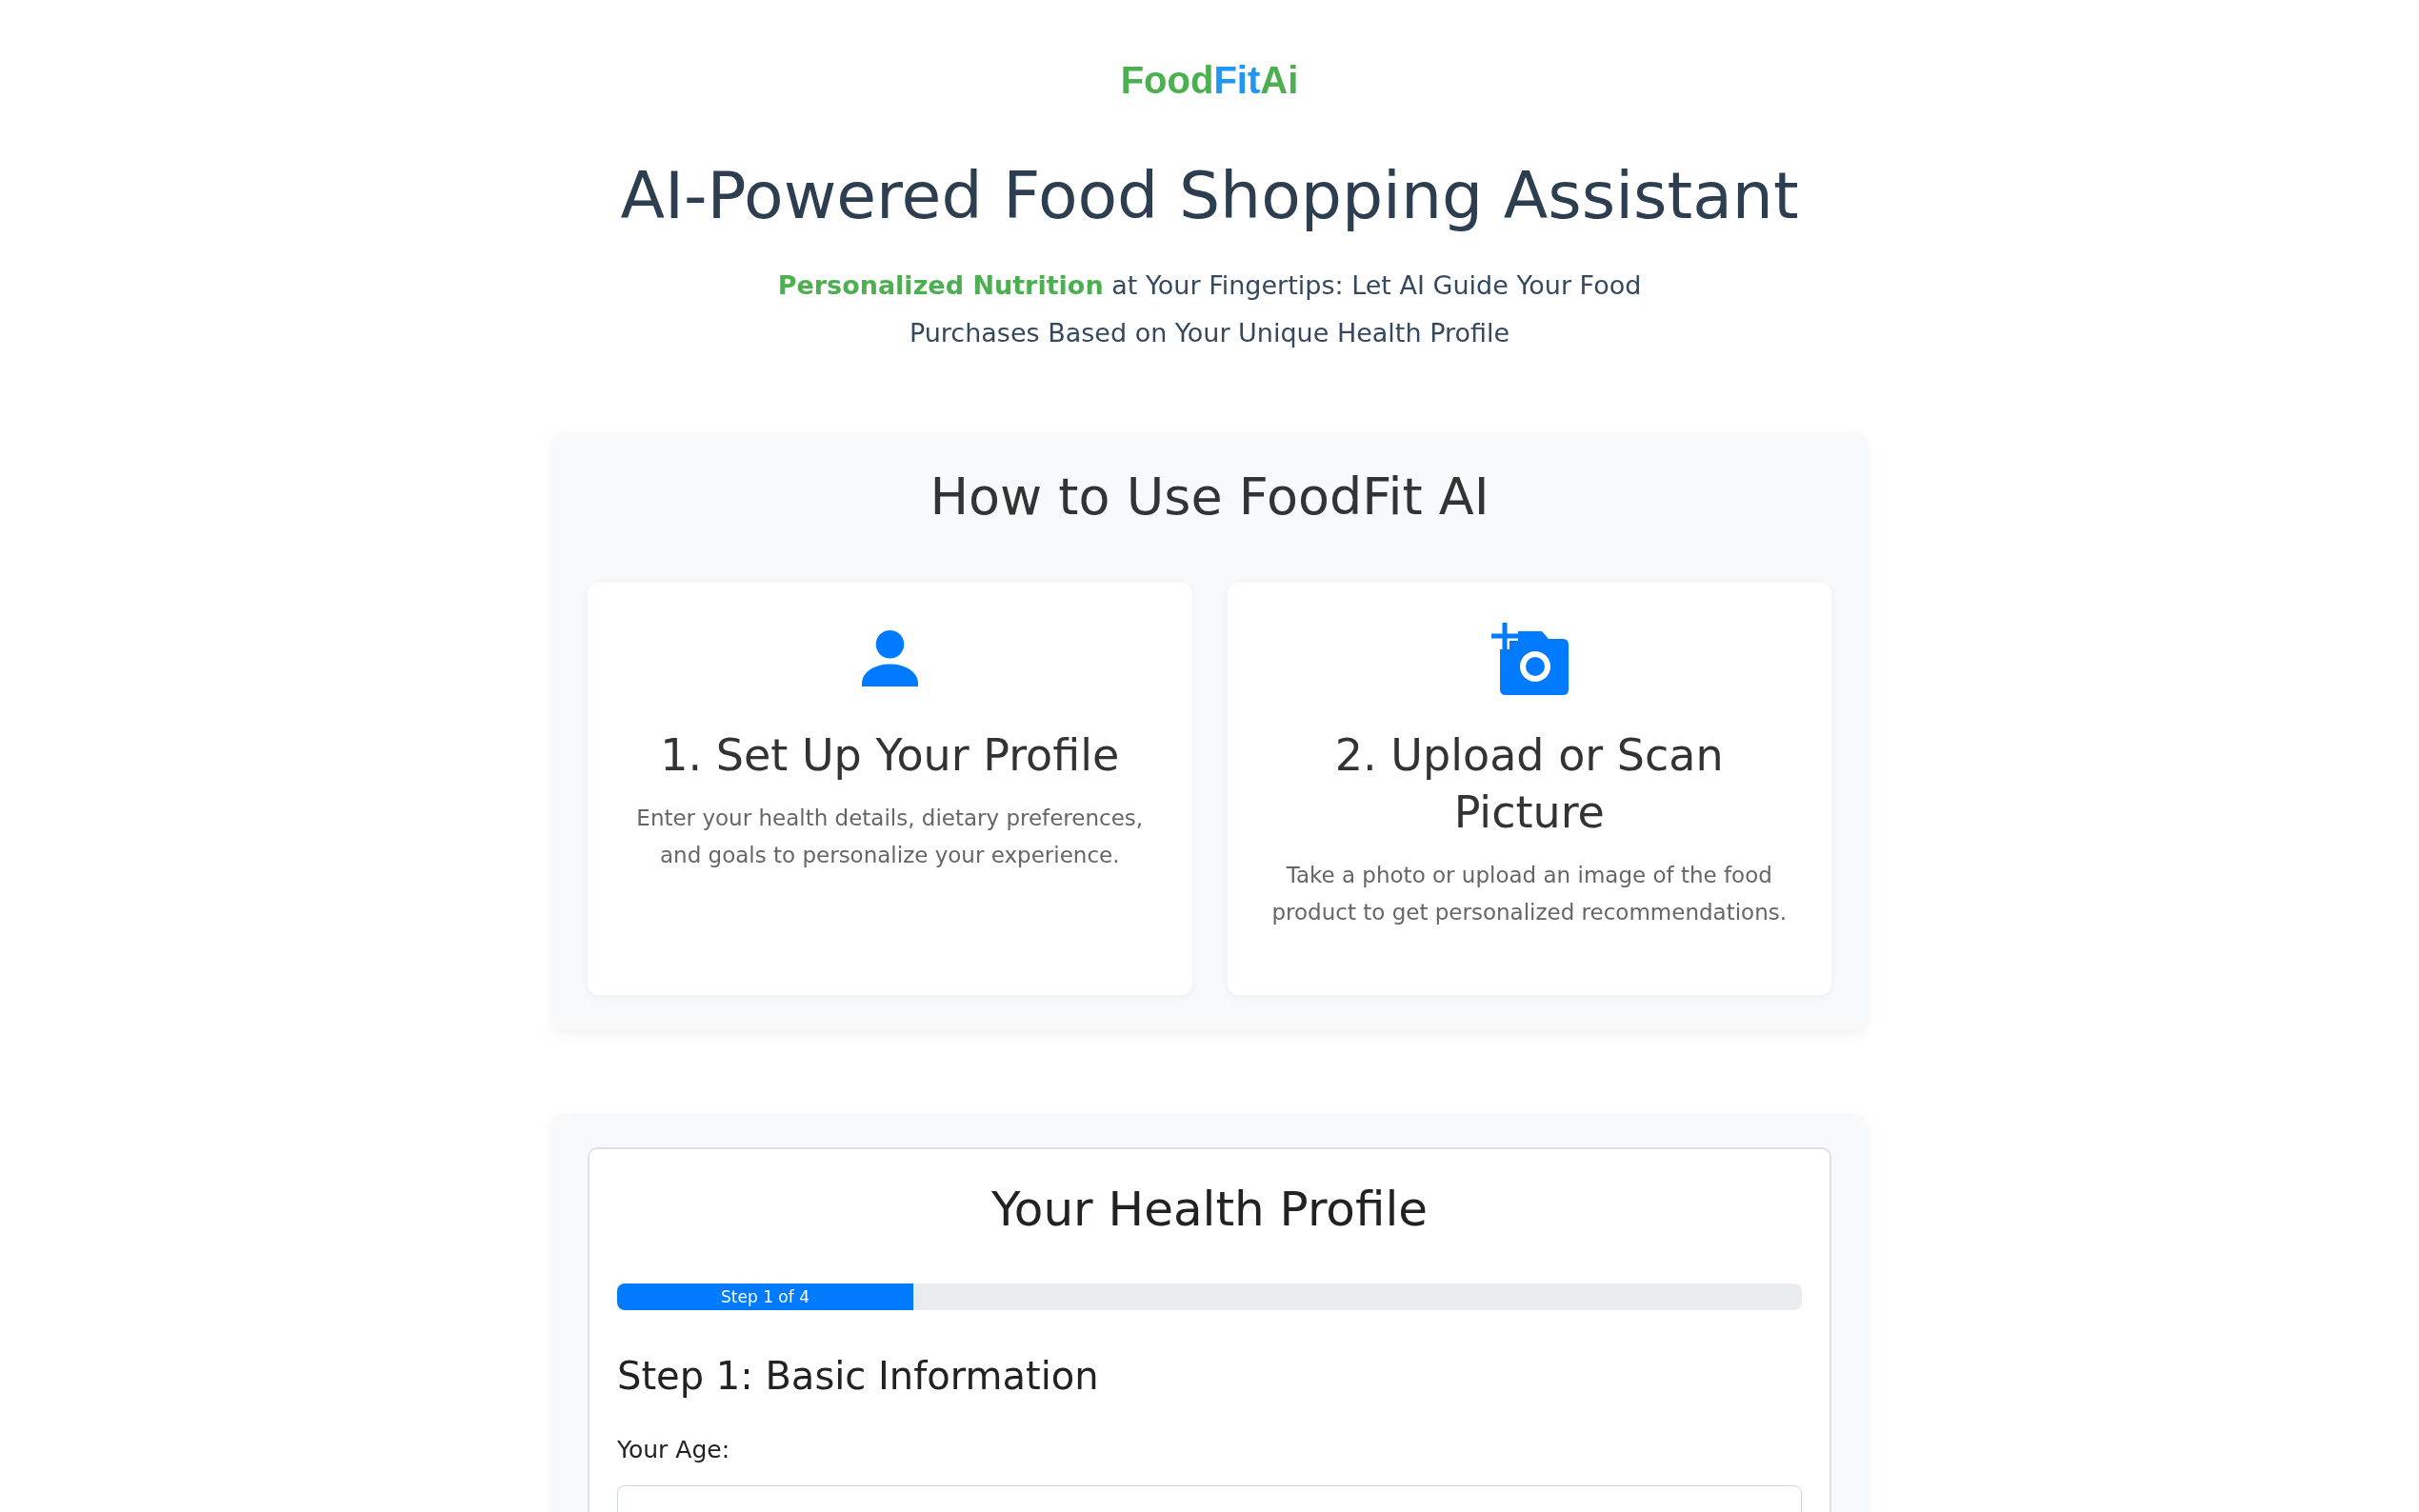 This screenshot has width=2419, height=1512. What do you see at coordinates (765, 1296) in the screenshot?
I see `progress-label: Step 1 of 4` at bounding box center [765, 1296].